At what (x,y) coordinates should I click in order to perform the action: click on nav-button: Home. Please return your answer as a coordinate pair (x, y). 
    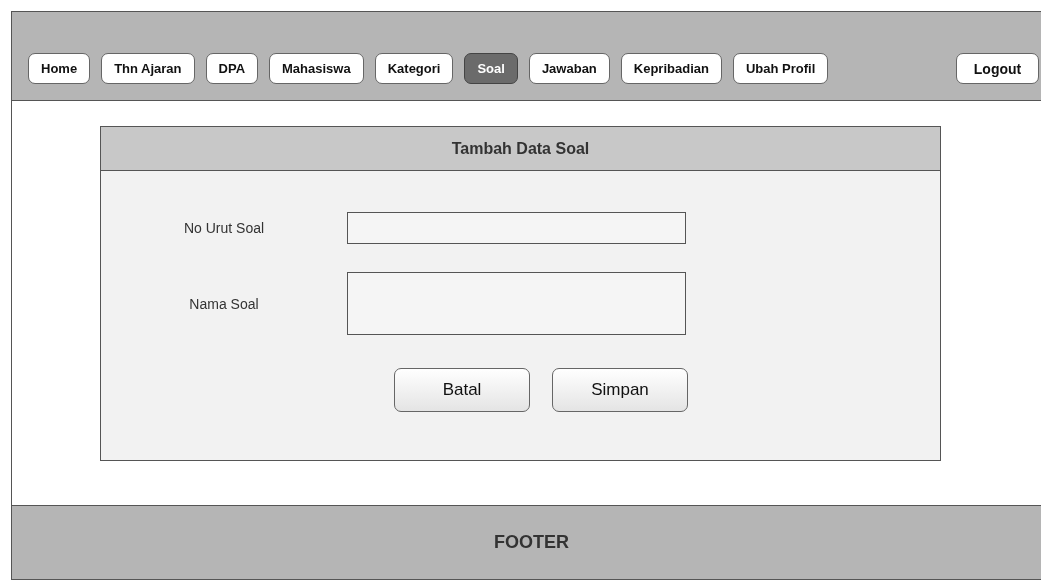
    Looking at the image, I should click on (59, 68).